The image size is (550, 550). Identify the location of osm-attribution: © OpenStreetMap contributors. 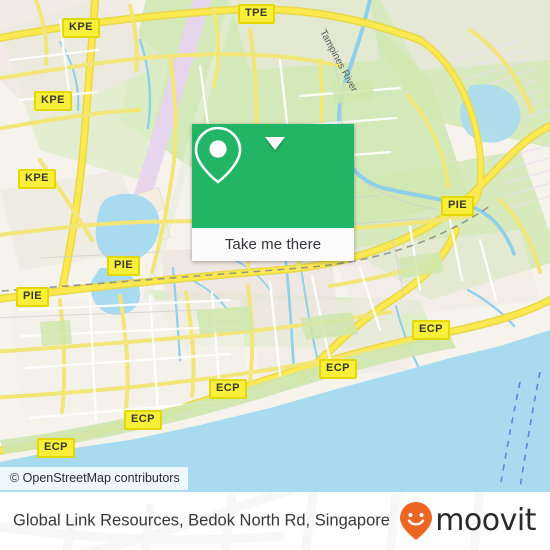
(94, 478).